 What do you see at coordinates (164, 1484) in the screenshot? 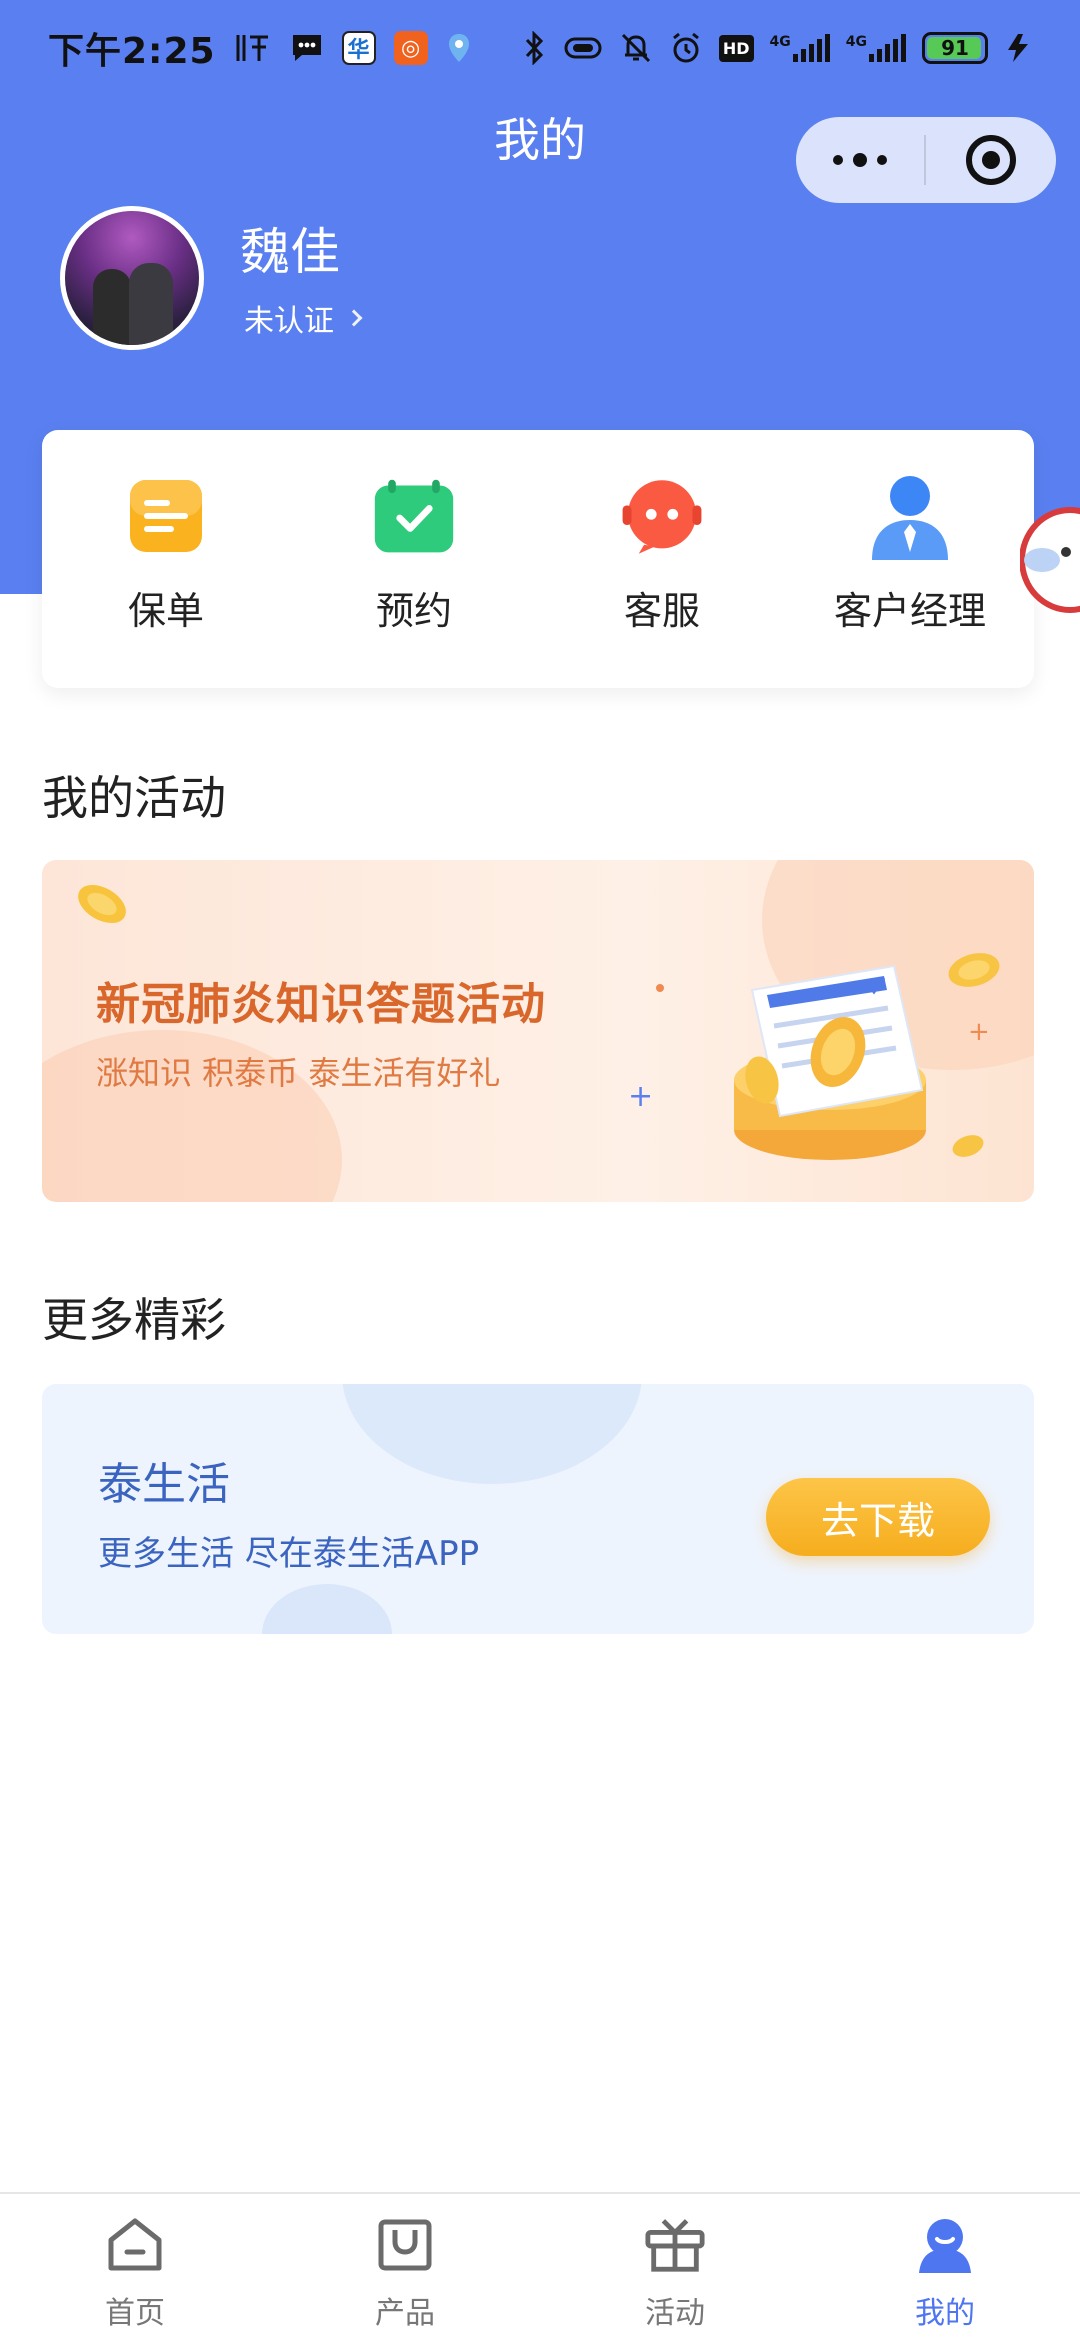
I see `promo-title: 泰生活` at bounding box center [164, 1484].